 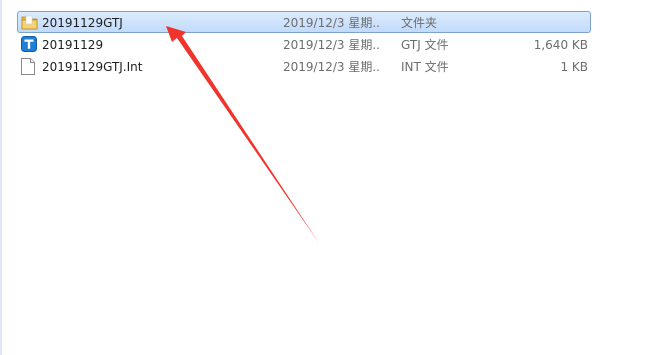 I want to click on file-type: GTJ 文件, so click(x=425, y=45).